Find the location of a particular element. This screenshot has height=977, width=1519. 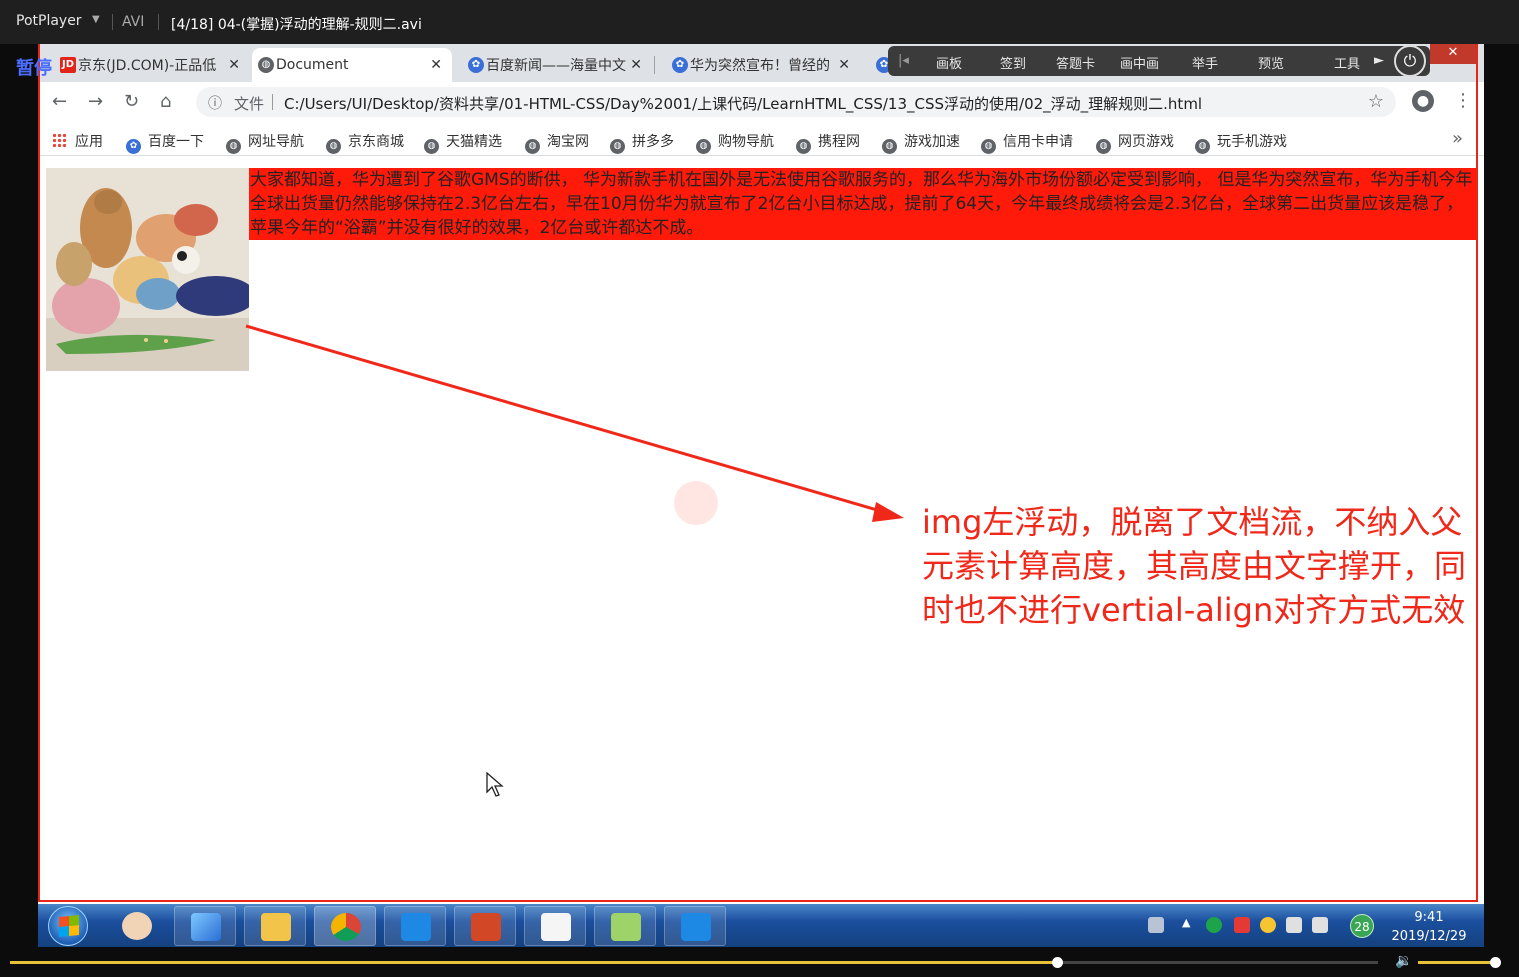

security-icon is located at coordinates (1214, 925).